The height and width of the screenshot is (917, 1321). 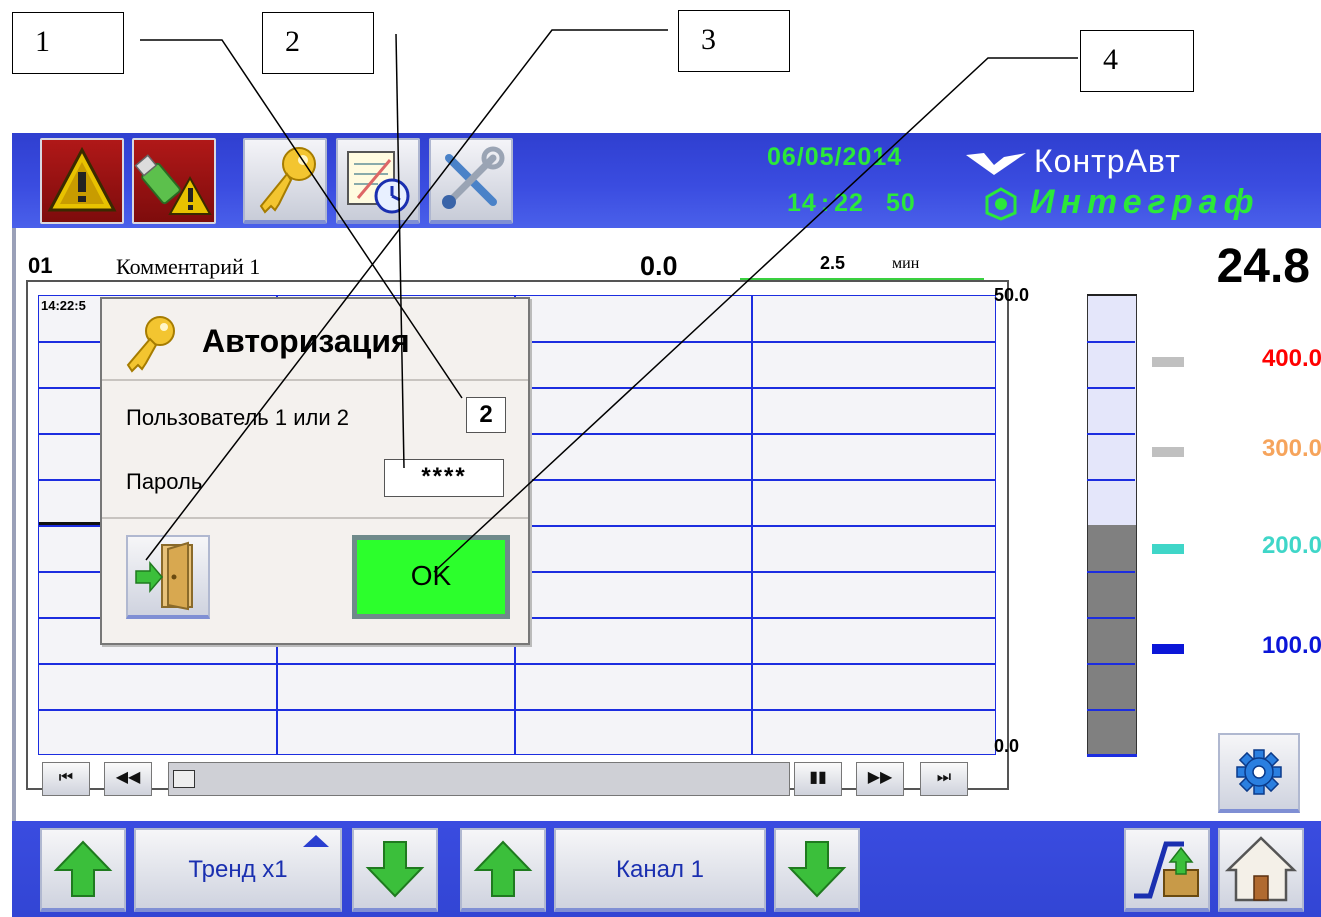 I want to click on time-seconds: 50, so click(x=900, y=203).